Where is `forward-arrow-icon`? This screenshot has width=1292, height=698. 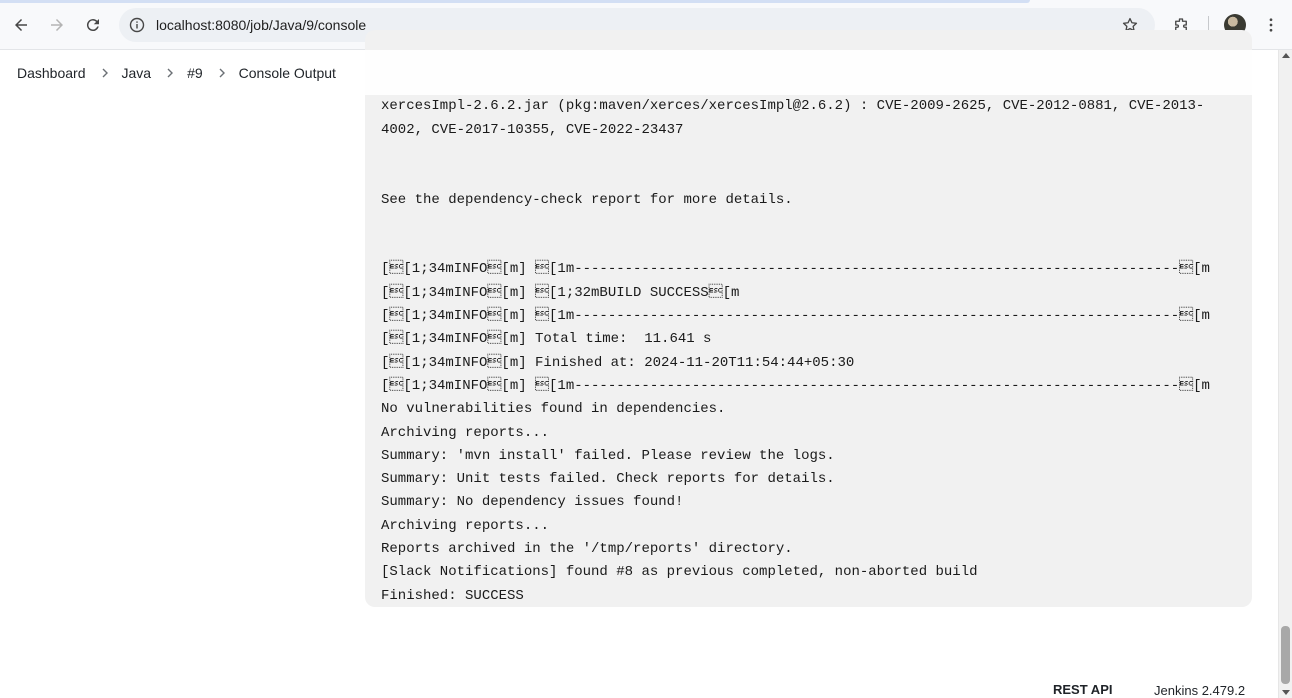
forward-arrow-icon is located at coordinates (57, 25).